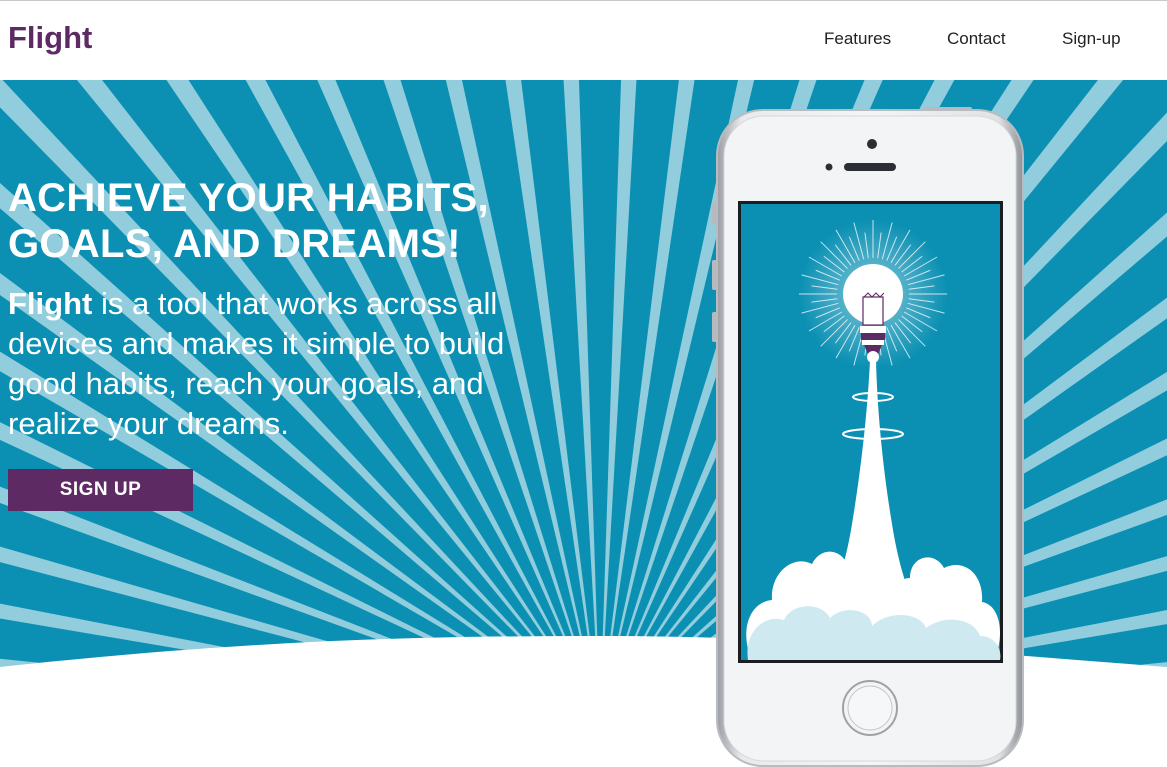  I want to click on speaker-grille-icon, so click(870, 167).